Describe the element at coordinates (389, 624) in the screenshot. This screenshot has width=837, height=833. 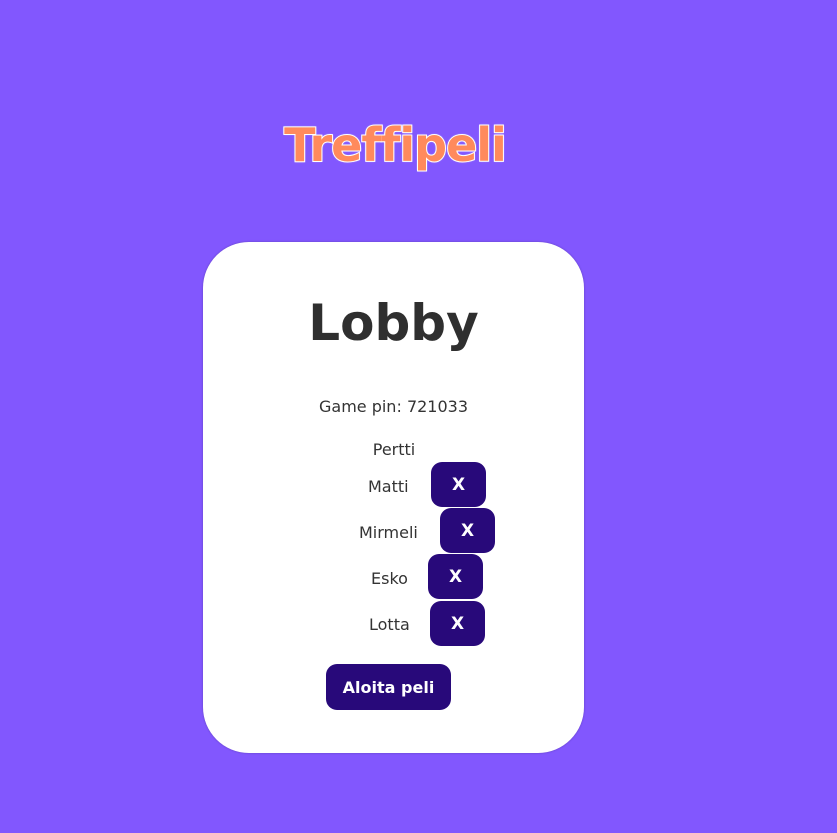
I see `player-name: Lotta` at that location.